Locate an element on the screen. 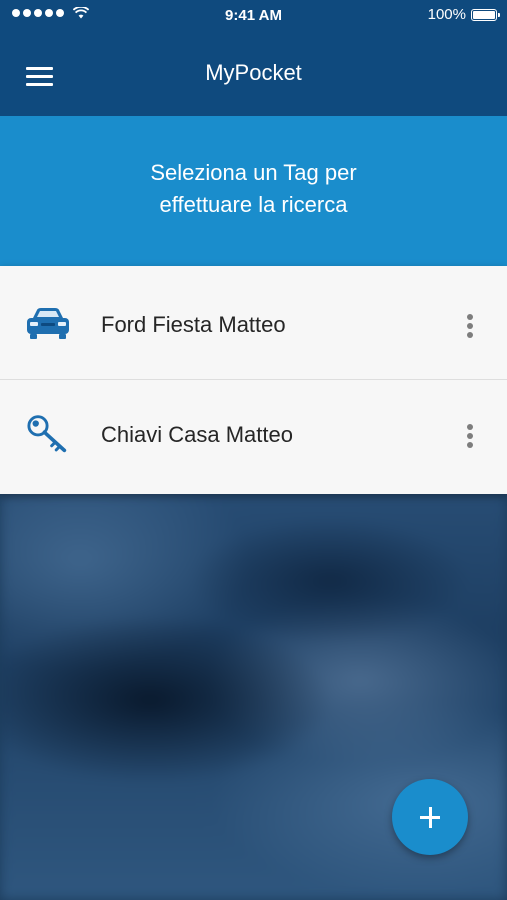 This screenshot has height=900, width=507. tag-label: Ford Fiesta Matteo is located at coordinates (193, 324).